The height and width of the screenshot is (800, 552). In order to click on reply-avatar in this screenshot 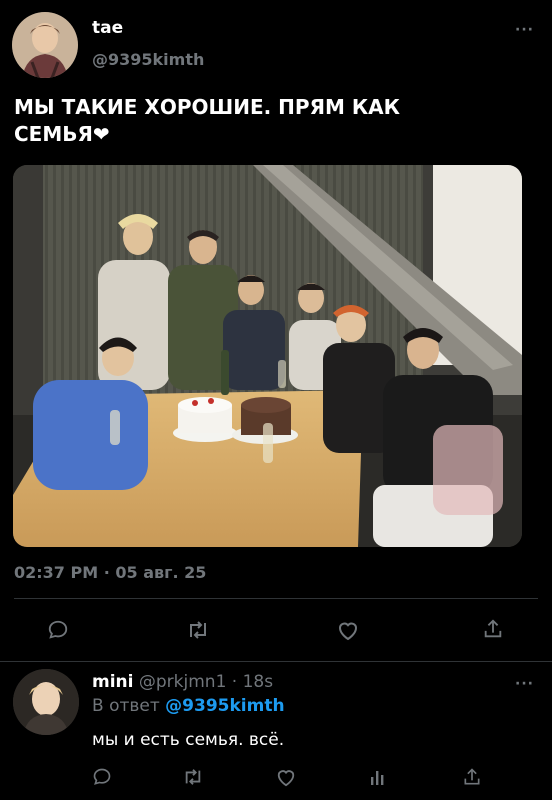, I will do `click(46, 702)`.